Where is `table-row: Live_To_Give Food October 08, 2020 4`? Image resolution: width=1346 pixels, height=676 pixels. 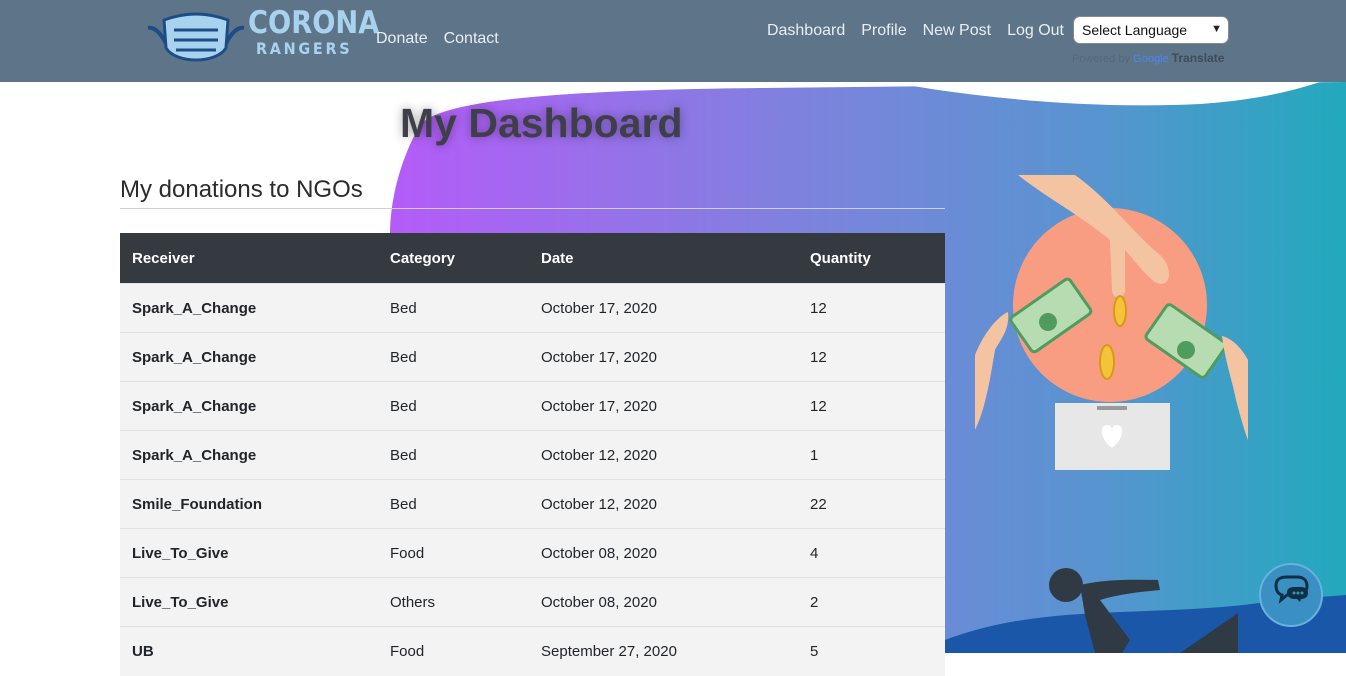 table-row: Live_To_Give Food October 08, 2020 4 is located at coordinates (532, 553).